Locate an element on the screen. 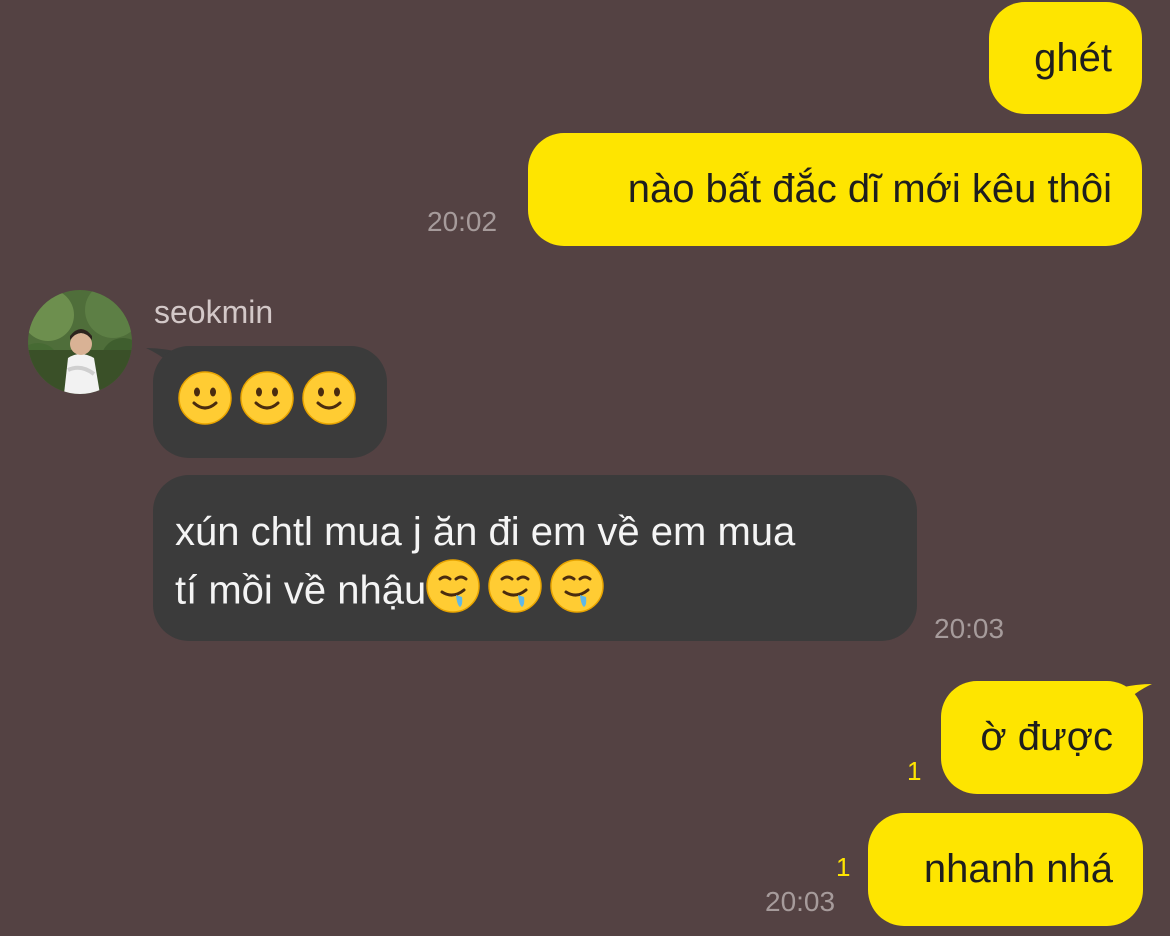  outgoing-message-bubble: nào bất đắc dĩ mới kêu thôi is located at coordinates (835, 189).